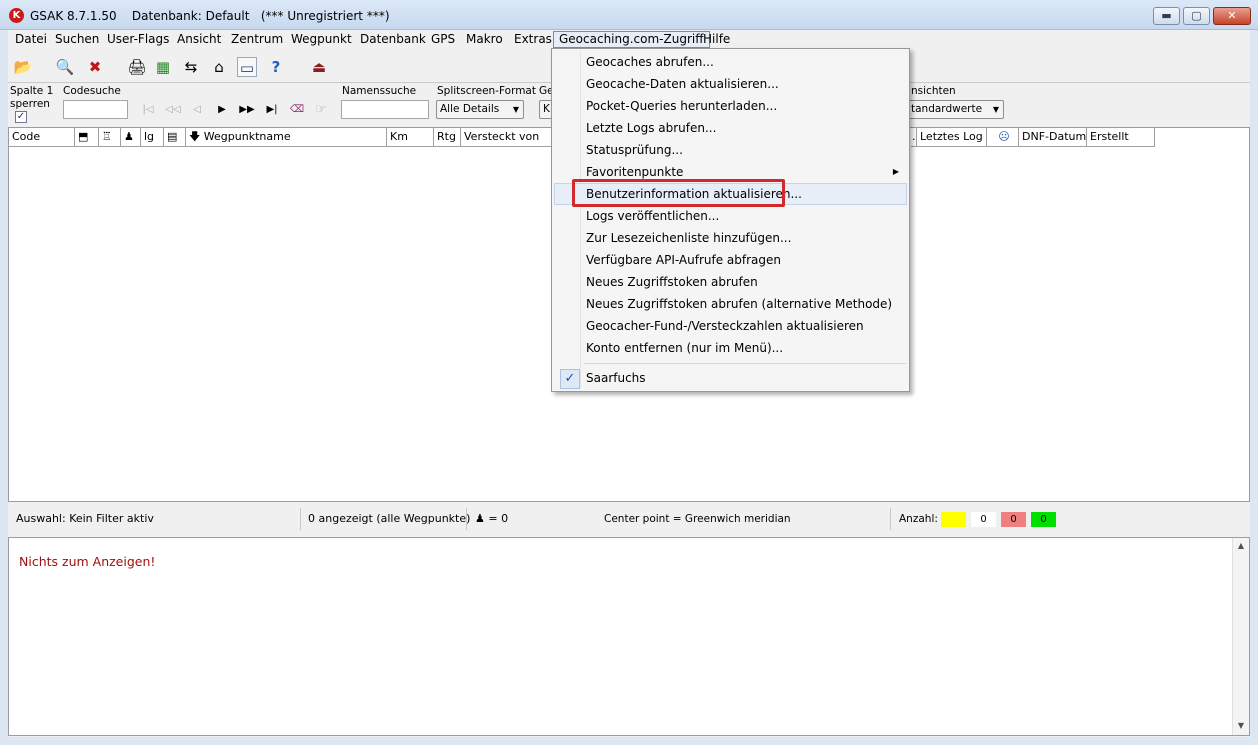 This screenshot has width=1258, height=745. I want to click on menu-gps: GPS, so click(443, 39).